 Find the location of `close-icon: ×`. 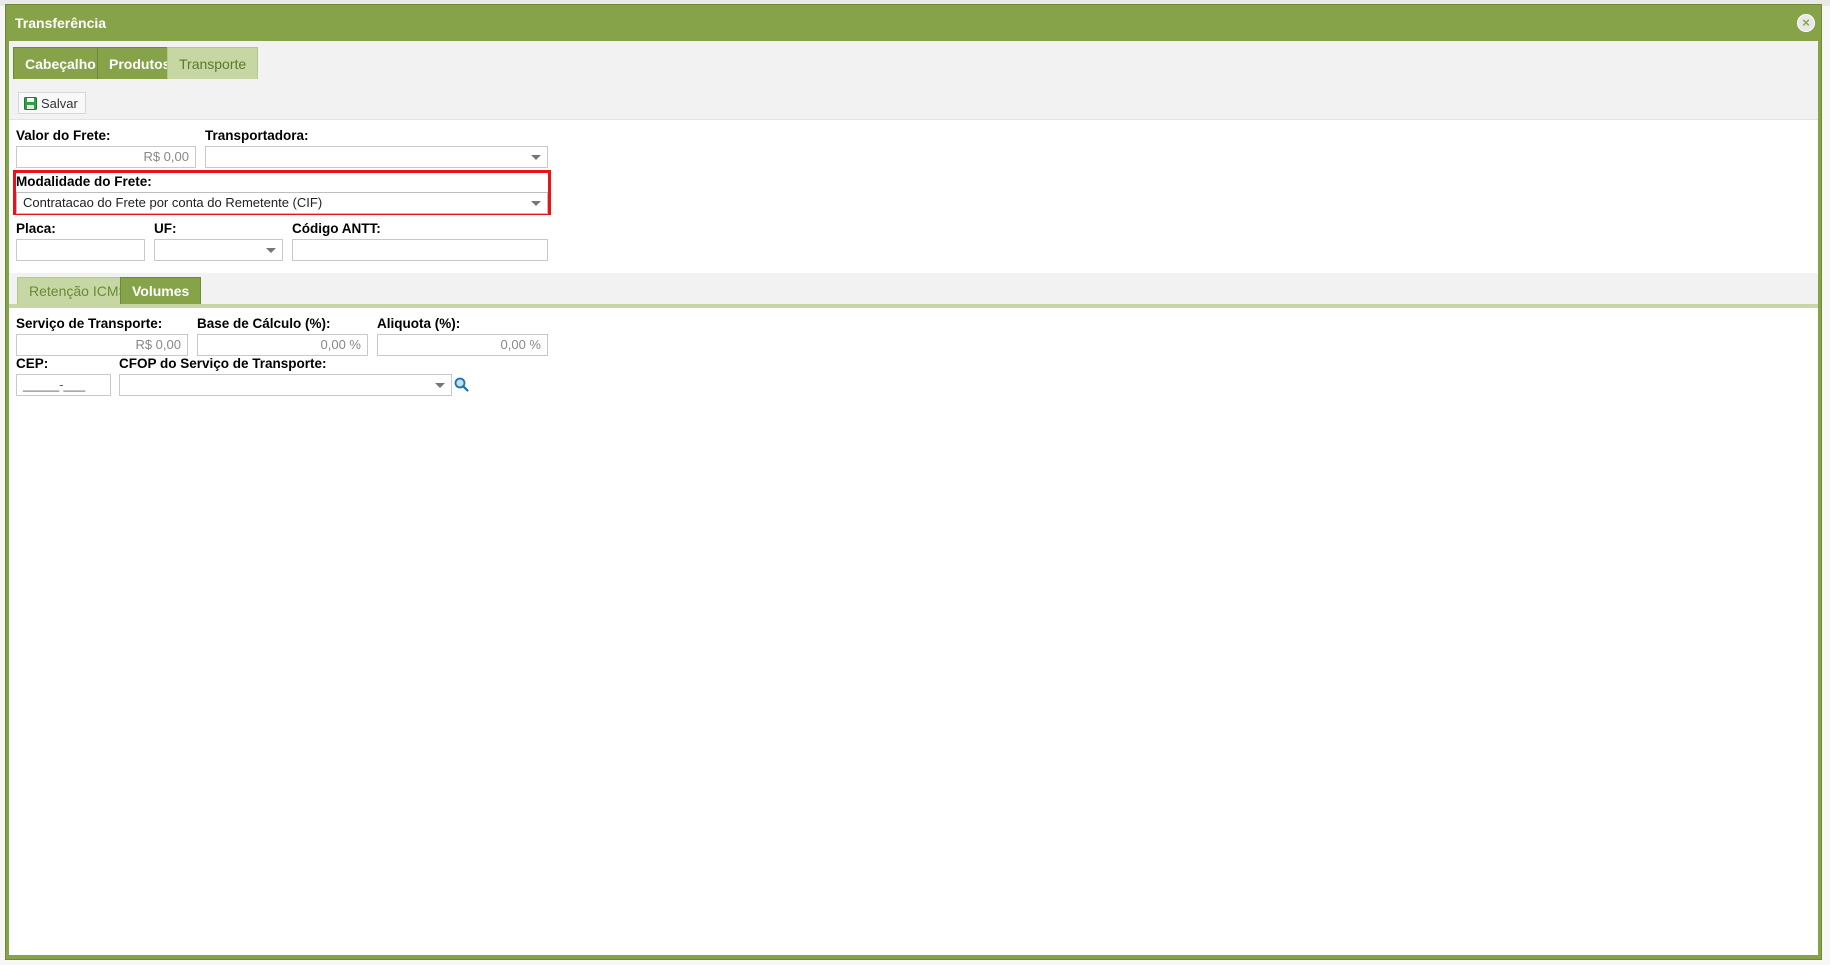

close-icon: × is located at coordinates (1806, 23).